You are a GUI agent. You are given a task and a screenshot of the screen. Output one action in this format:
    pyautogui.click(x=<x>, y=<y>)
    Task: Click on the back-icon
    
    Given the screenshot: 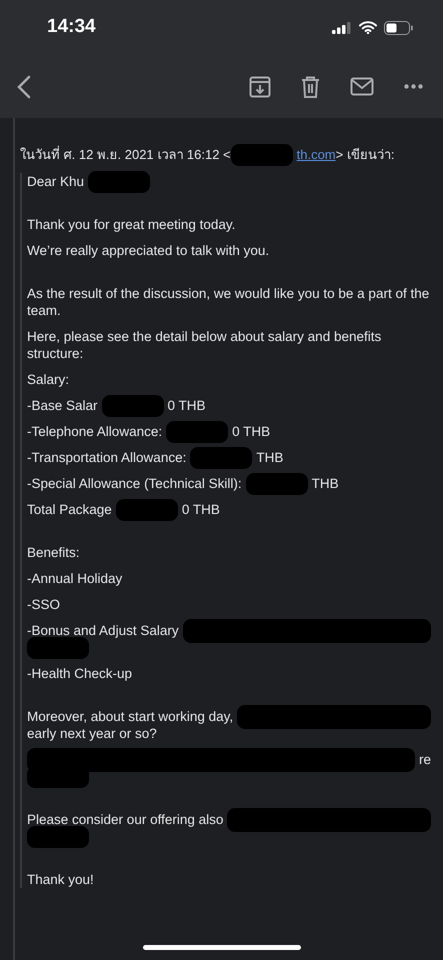 What is the action you would take?
    pyautogui.click(x=24, y=86)
    